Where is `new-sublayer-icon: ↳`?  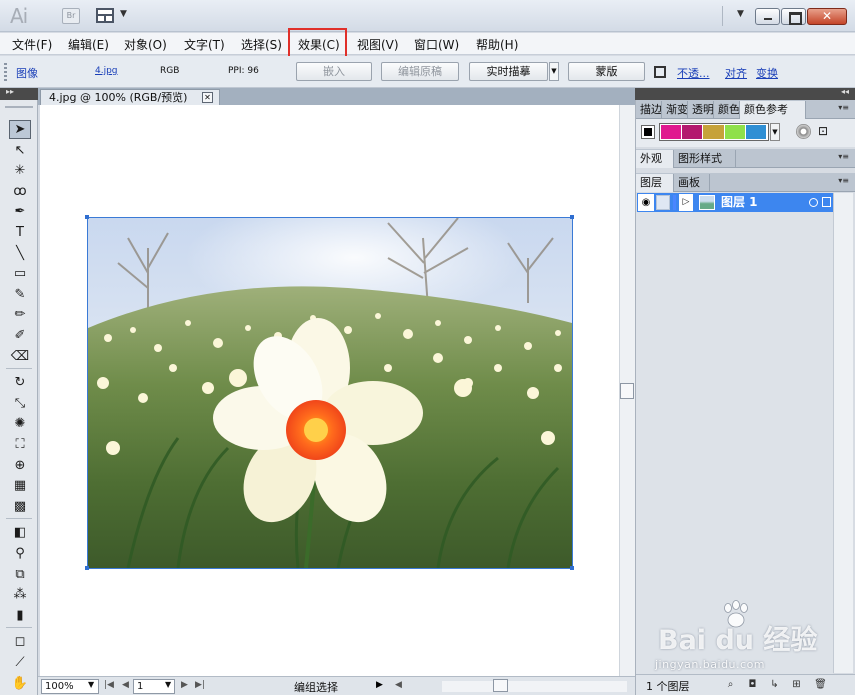
new-sublayer-icon: ↳ is located at coordinates (774, 685).